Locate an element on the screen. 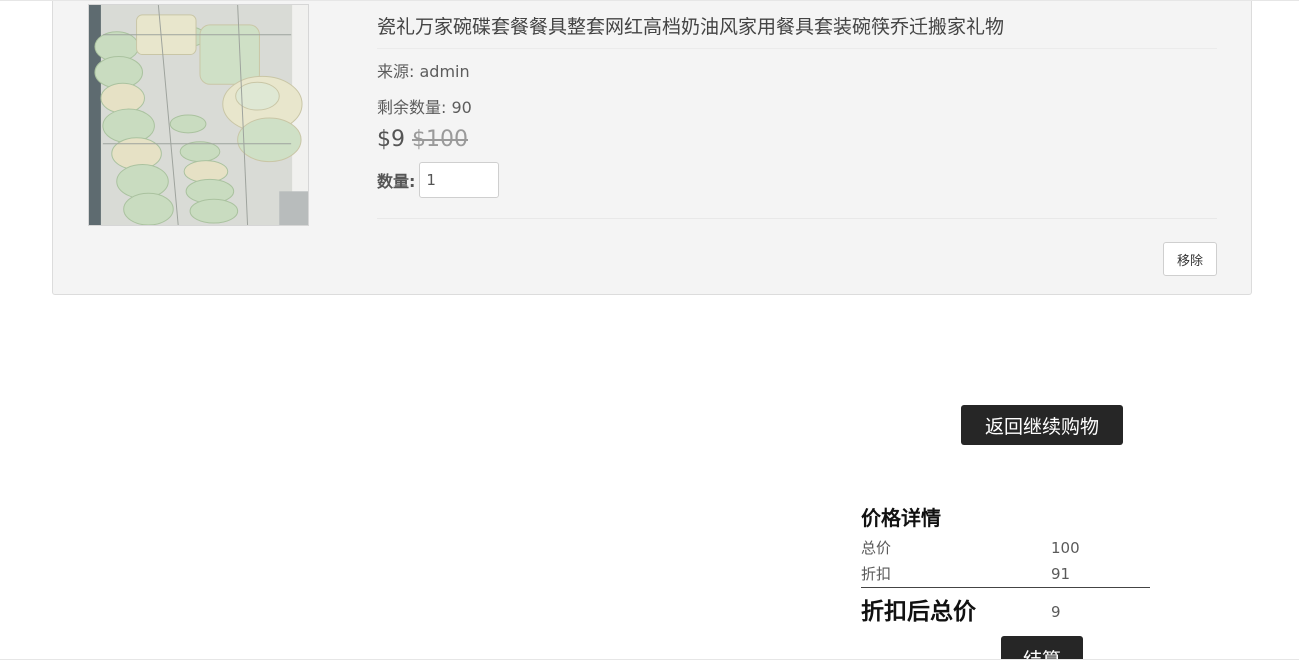  info-divider is located at coordinates (797, 218).